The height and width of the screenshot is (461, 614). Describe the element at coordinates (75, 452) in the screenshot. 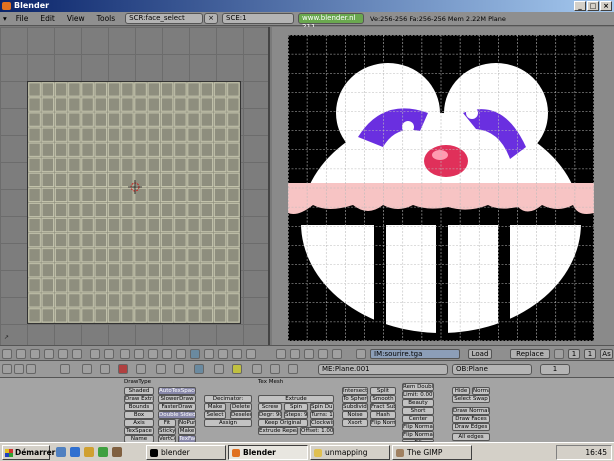

I see `quicklaunch-ie-icon` at that location.